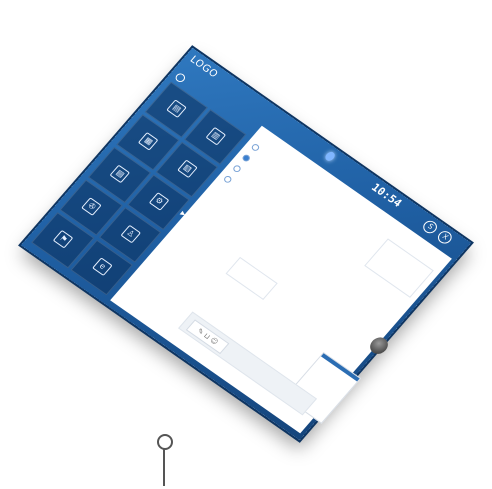 This screenshot has width=492, height=489. Describe the element at coordinates (445, 237) in the screenshot. I see `close-icon: X` at that location.